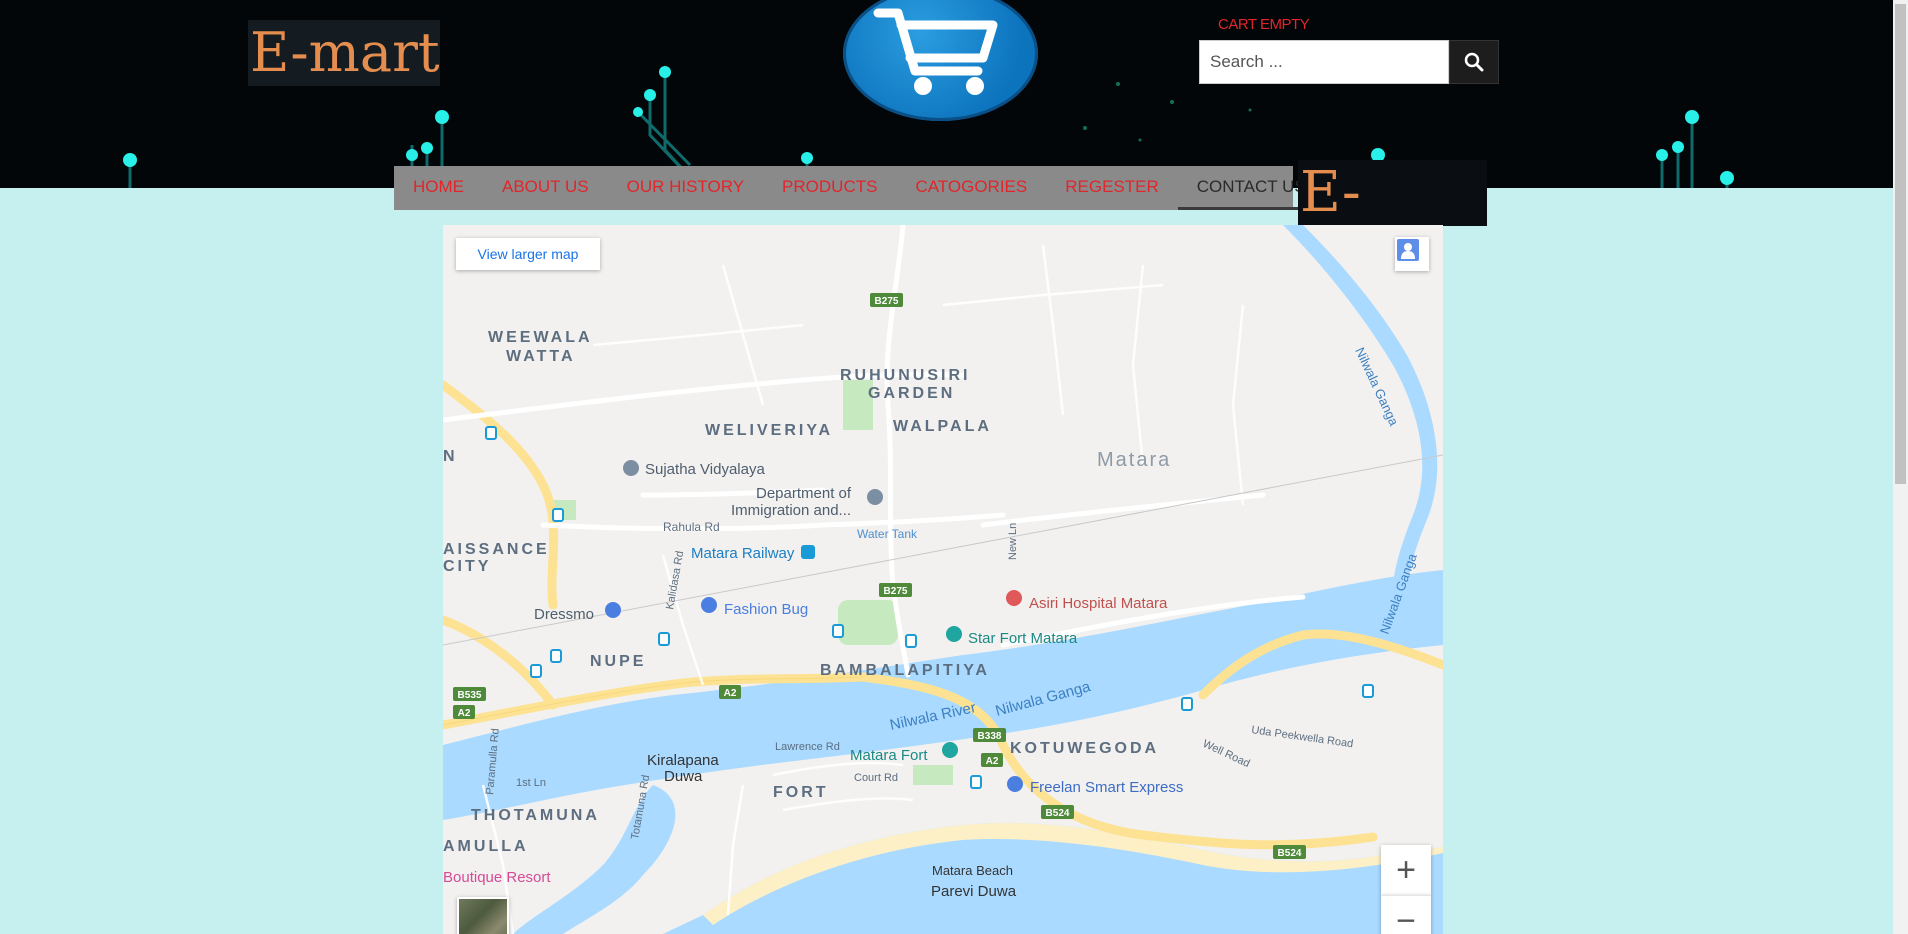 The width and height of the screenshot is (1908, 934). What do you see at coordinates (535, 815) in the screenshot?
I see `area-label: THOTAMUNA` at bounding box center [535, 815].